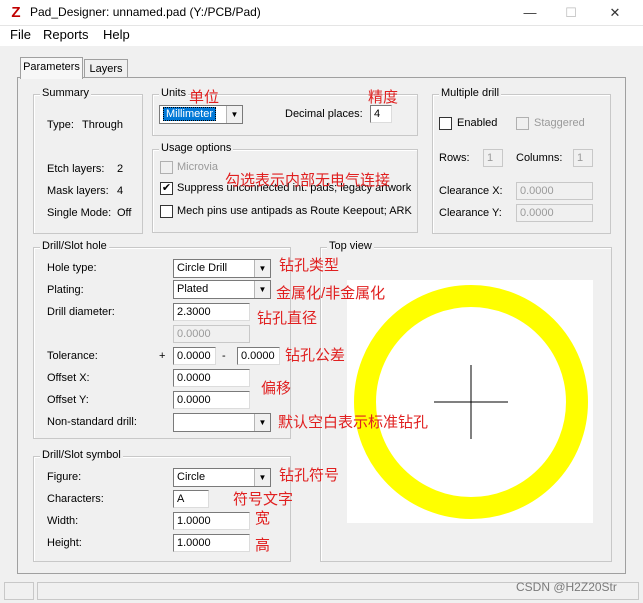 This screenshot has width=643, height=603. What do you see at coordinates (287, 318) in the screenshot?
I see `annotation-diameter: 钻孔直径` at bounding box center [287, 318].